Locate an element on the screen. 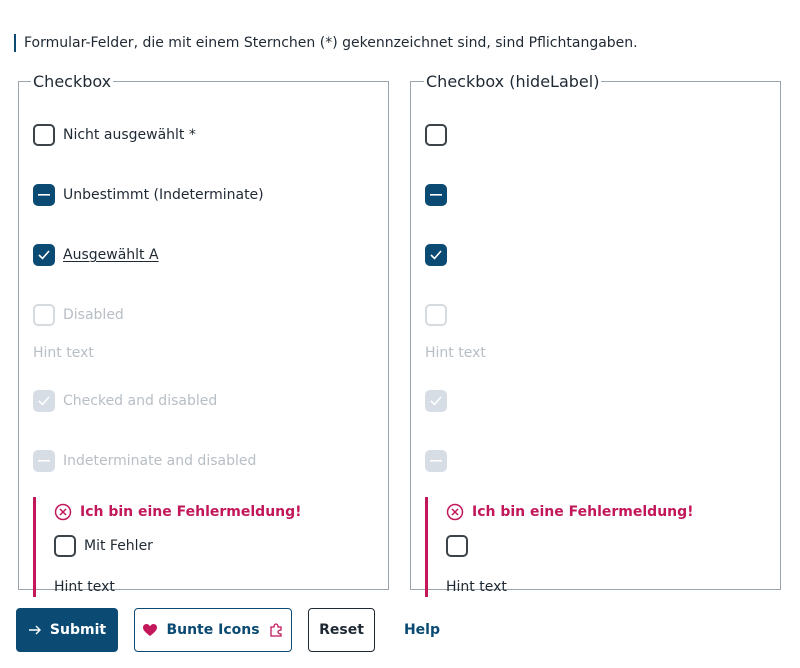 This screenshot has height=668, width=800. checkbox-row-error is located at coordinates (457, 546).